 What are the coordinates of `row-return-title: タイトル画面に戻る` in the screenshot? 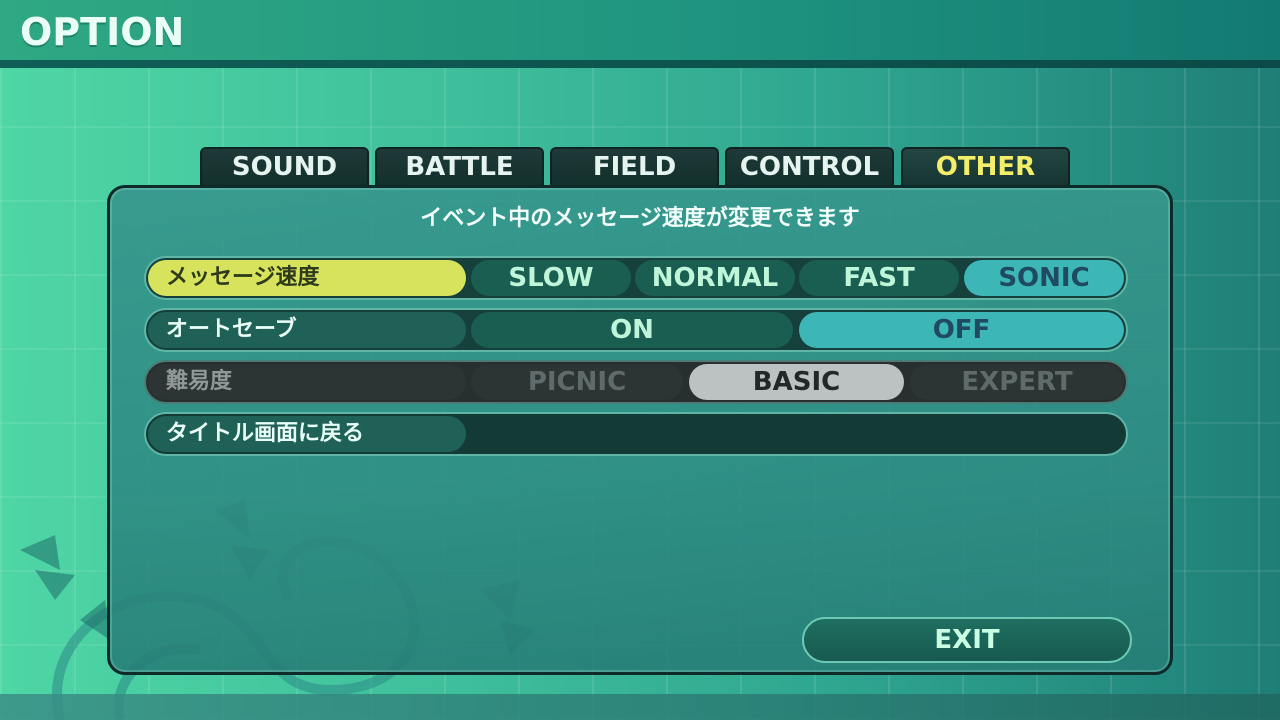 It's located at (636, 434).